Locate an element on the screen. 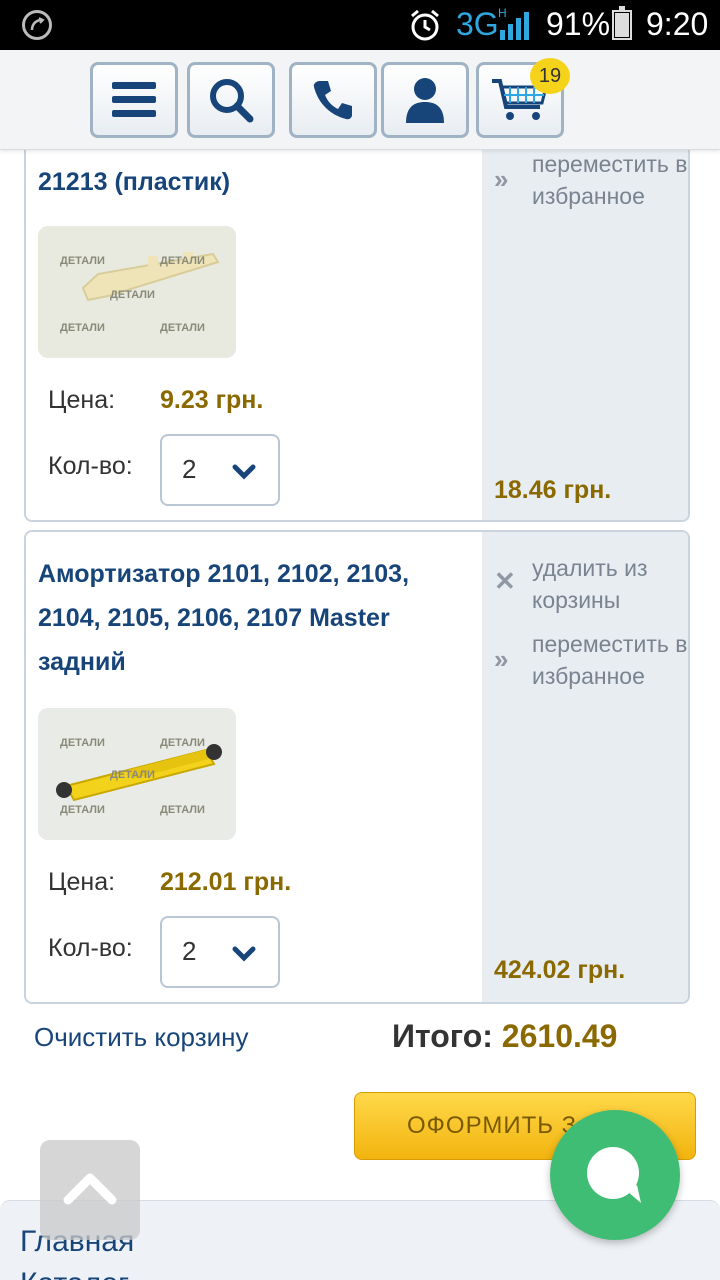 The image size is (720, 1280). search-icon is located at coordinates (232, 101).